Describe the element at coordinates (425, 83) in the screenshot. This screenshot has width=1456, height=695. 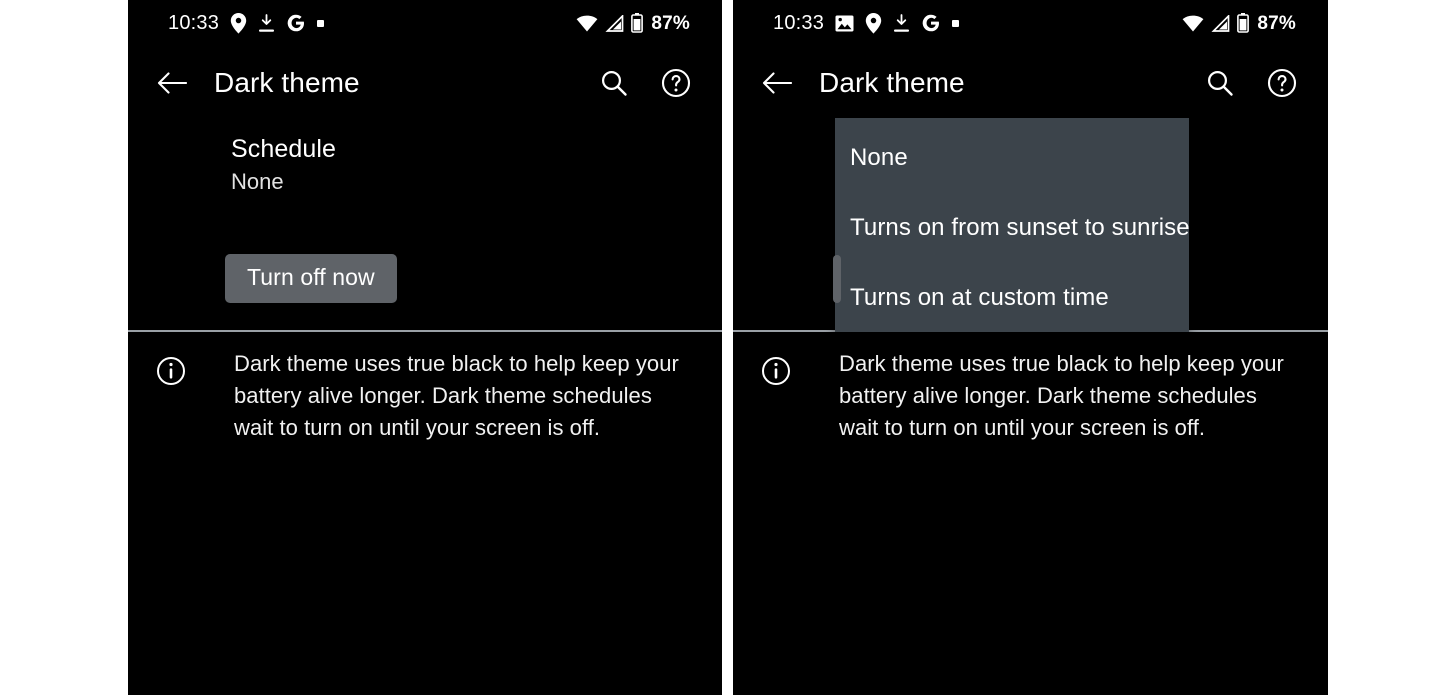
I see `app-bar-left: Dark theme` at that location.